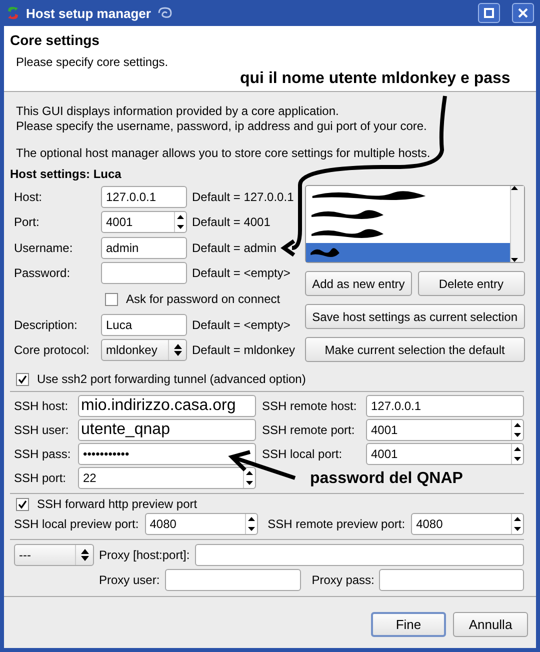 Image resolution: width=540 pixels, height=652 pixels. I want to click on field-label: Proxy [host:port]:, so click(144, 555).